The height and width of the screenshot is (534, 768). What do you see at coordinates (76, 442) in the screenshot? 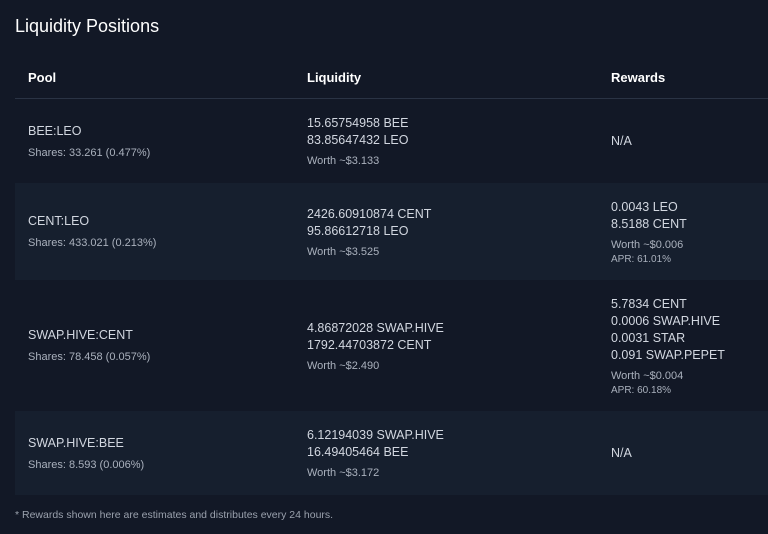
I see `pool-name: SWAP.HIVE:BEE` at bounding box center [76, 442].